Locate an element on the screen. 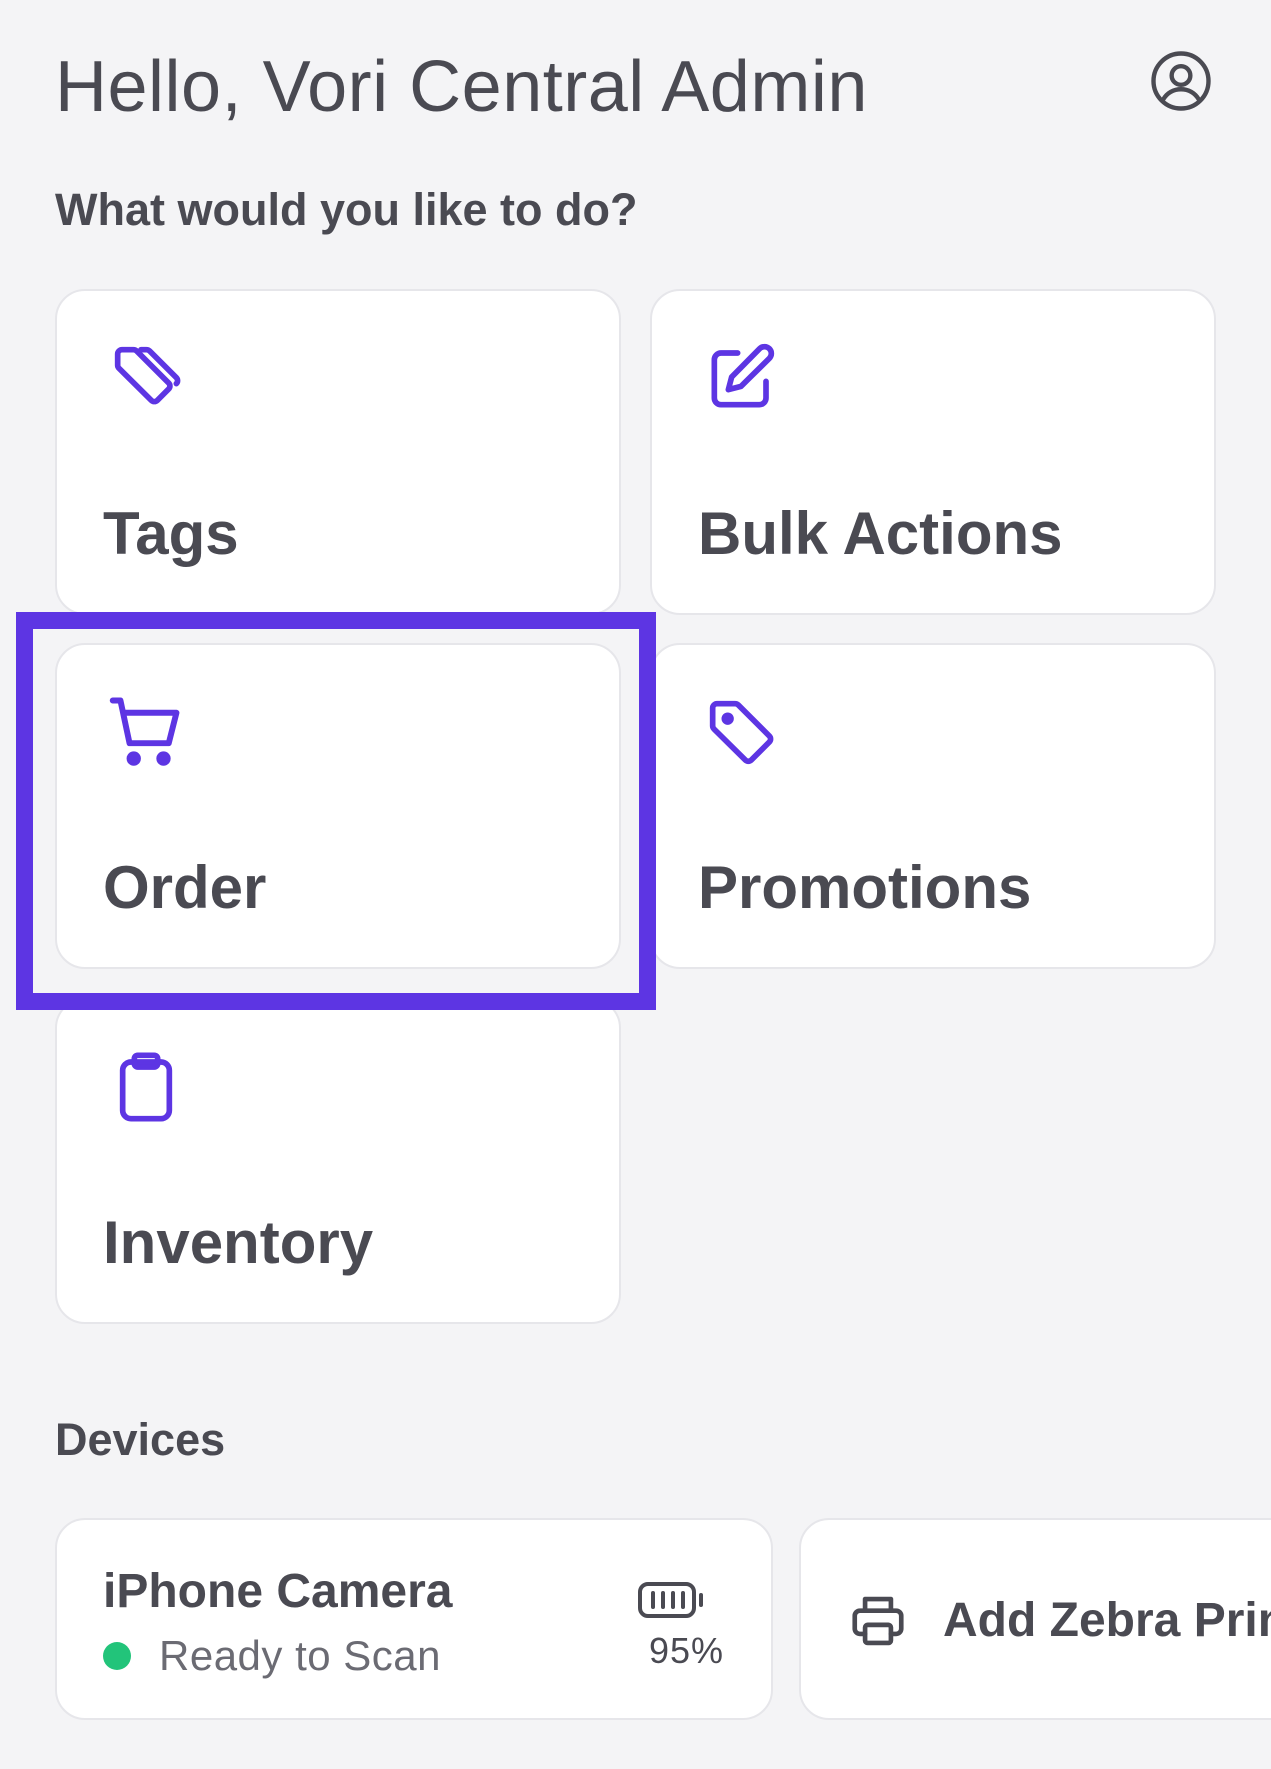 The width and height of the screenshot is (1271, 1769). user-circle-icon is located at coordinates (1181, 81).